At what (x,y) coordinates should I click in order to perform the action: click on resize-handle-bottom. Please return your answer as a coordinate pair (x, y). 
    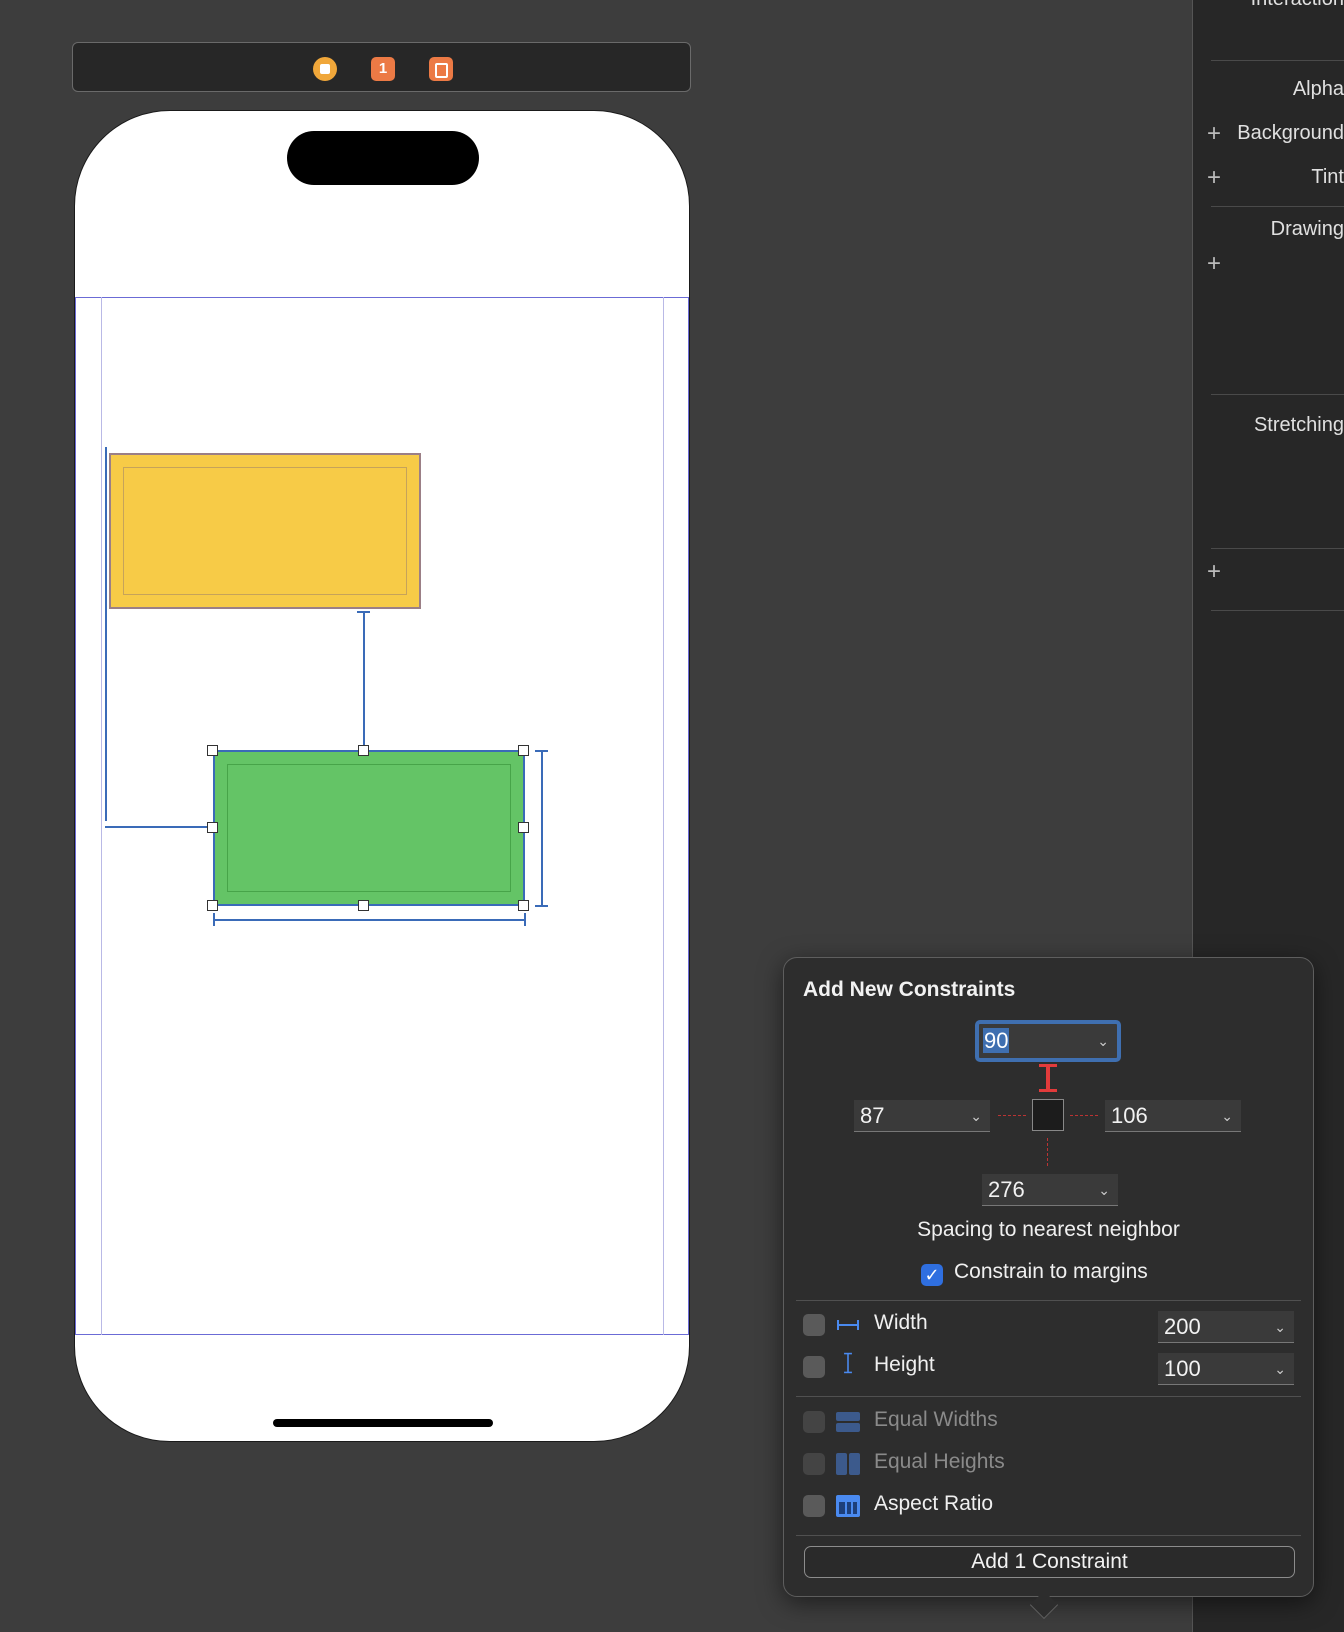
    Looking at the image, I should click on (363, 905).